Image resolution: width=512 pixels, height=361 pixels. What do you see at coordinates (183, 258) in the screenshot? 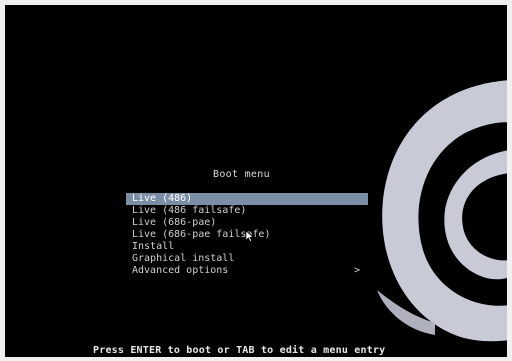
I see `menu-item-label: Graphical install` at bounding box center [183, 258].